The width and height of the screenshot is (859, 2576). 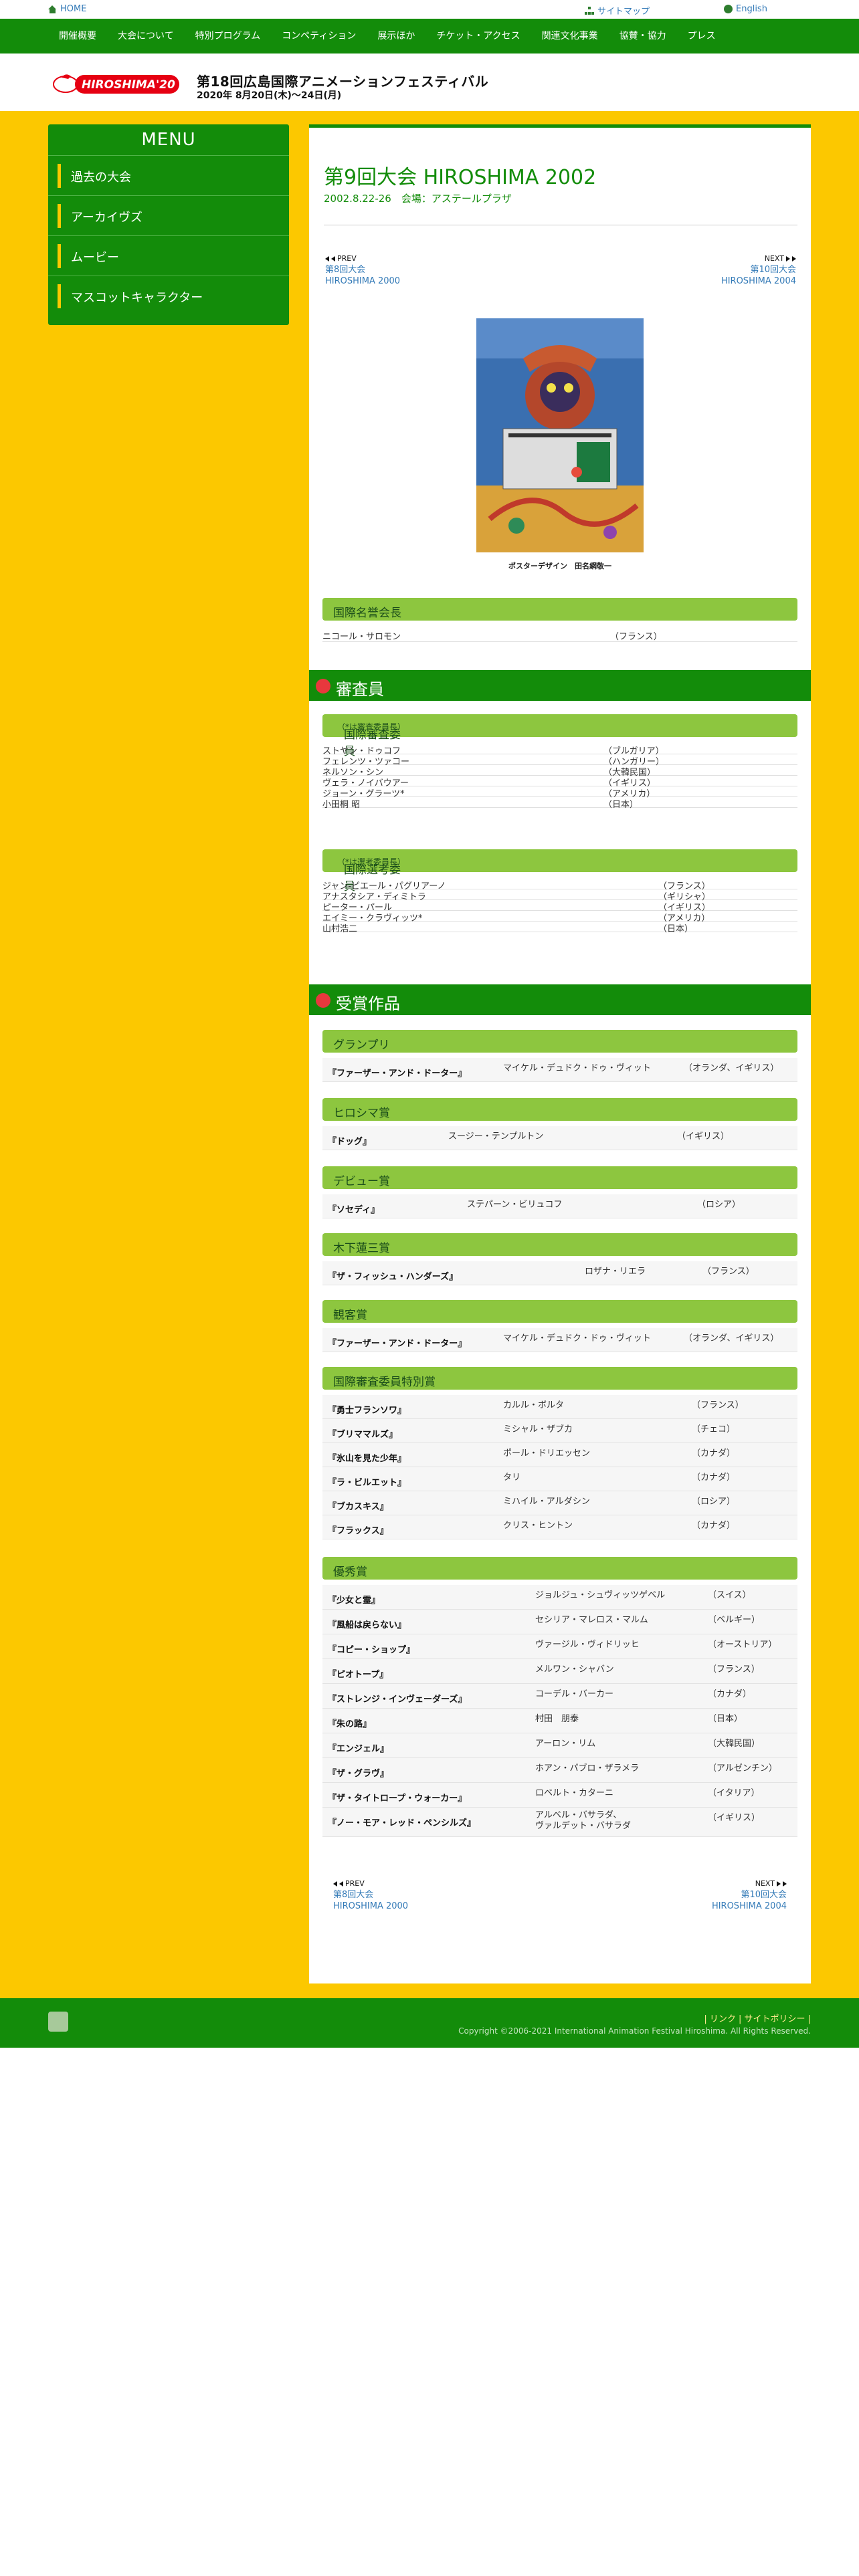 What do you see at coordinates (725, 1719) in the screenshot?
I see `award-country: （日本）` at bounding box center [725, 1719].